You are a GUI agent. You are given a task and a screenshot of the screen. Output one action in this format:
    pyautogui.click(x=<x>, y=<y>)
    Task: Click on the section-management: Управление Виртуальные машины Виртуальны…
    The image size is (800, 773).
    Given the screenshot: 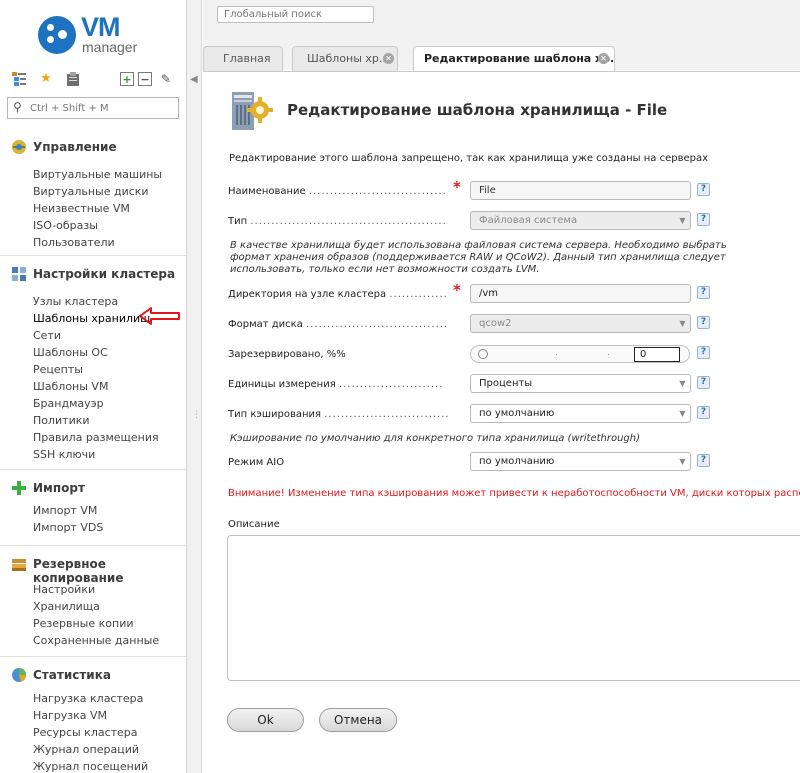 What is the action you would take?
    pyautogui.click(x=93, y=195)
    